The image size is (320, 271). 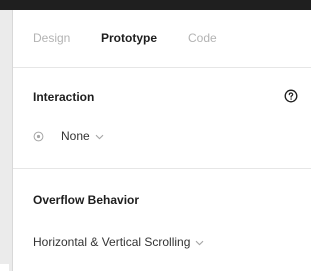 What do you see at coordinates (155, 5) in the screenshot?
I see `window-top-bar` at bounding box center [155, 5].